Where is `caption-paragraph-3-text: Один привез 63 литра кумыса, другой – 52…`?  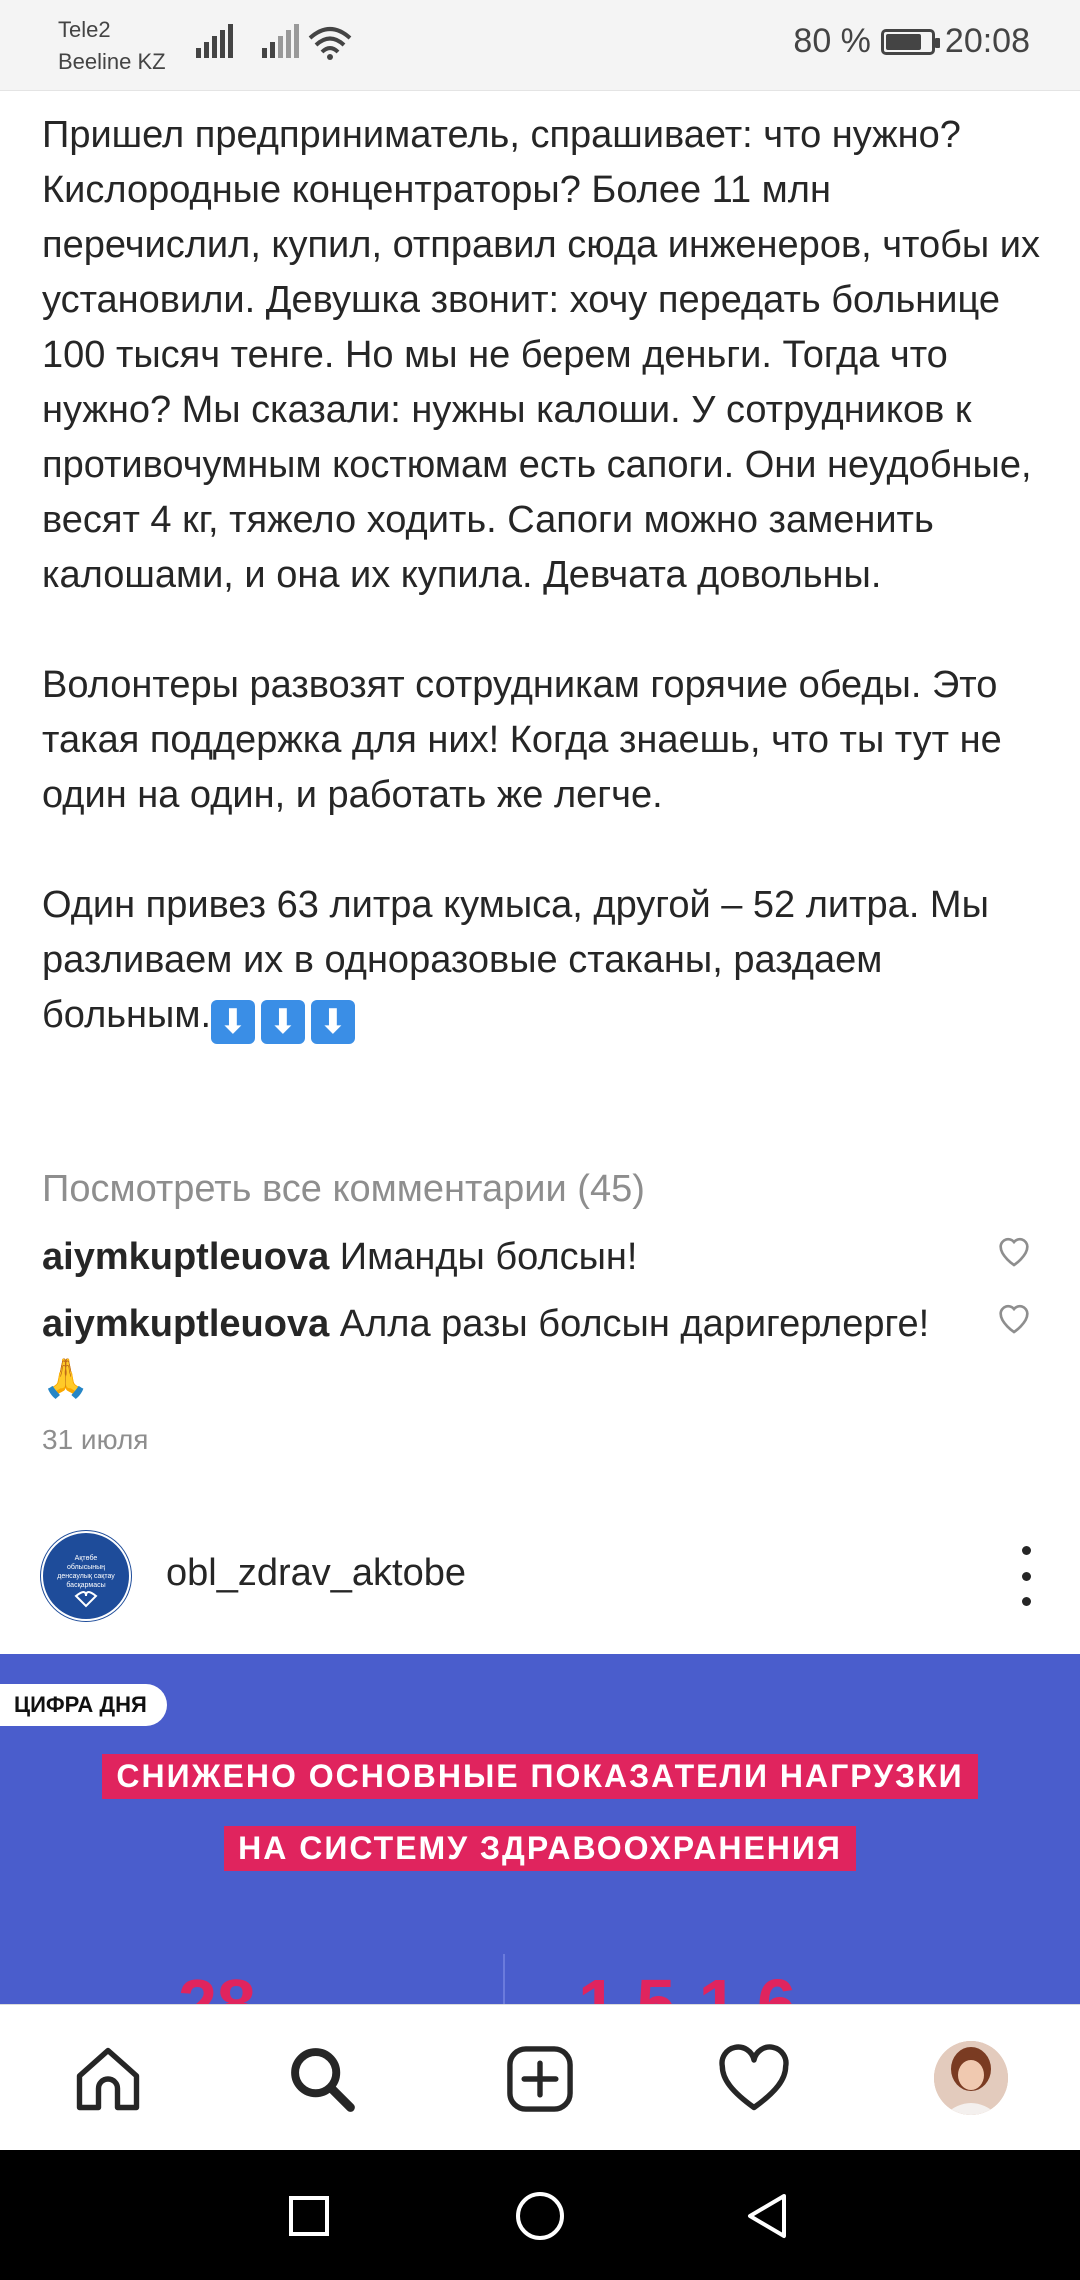
caption-paragraph-3-text: Один привез 63 литра кумыса, другой – 52… is located at coordinates (515, 960).